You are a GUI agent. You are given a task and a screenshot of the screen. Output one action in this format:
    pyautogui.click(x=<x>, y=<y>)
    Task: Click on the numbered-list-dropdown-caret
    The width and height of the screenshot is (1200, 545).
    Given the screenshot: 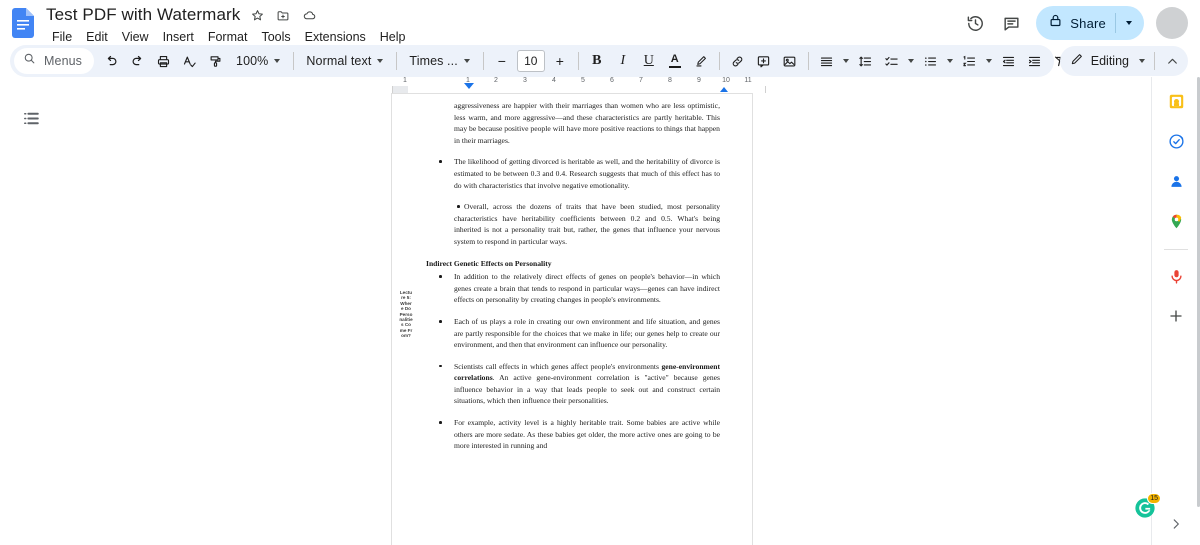 What is the action you would take?
    pyautogui.click(x=989, y=61)
    